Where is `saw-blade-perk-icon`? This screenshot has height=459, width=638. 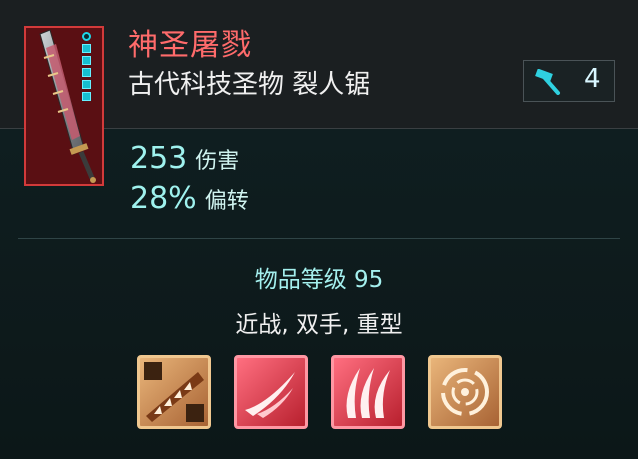
saw-blade-perk-icon is located at coordinates (174, 392).